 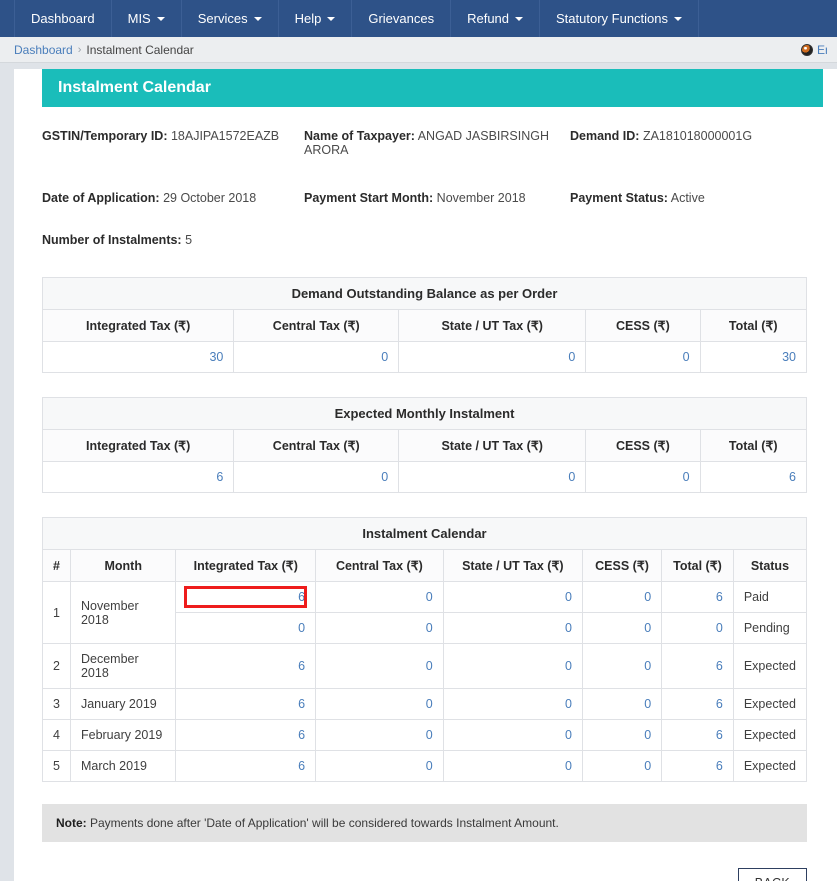 I want to click on back-button: BACK, so click(x=772, y=874).